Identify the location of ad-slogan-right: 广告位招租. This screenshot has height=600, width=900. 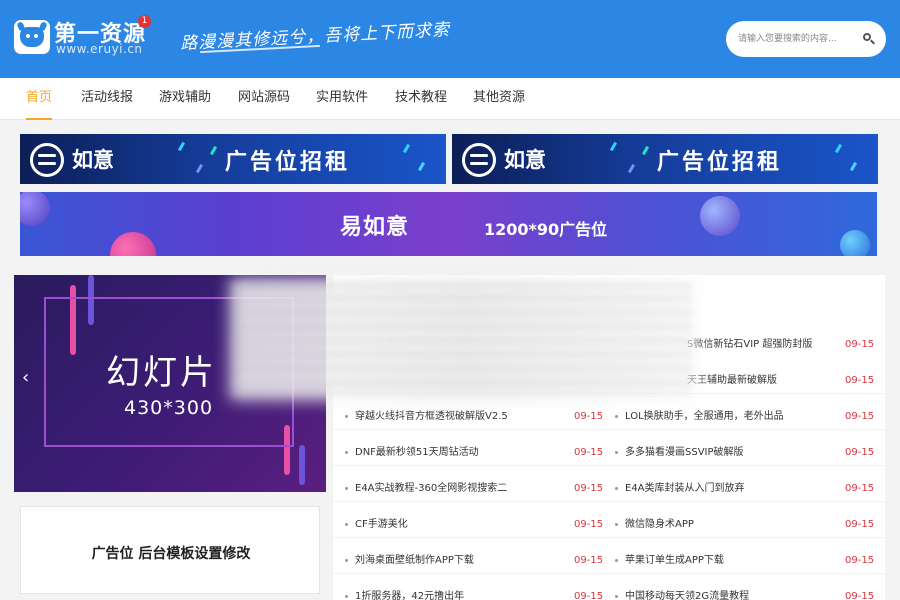
(720, 162).